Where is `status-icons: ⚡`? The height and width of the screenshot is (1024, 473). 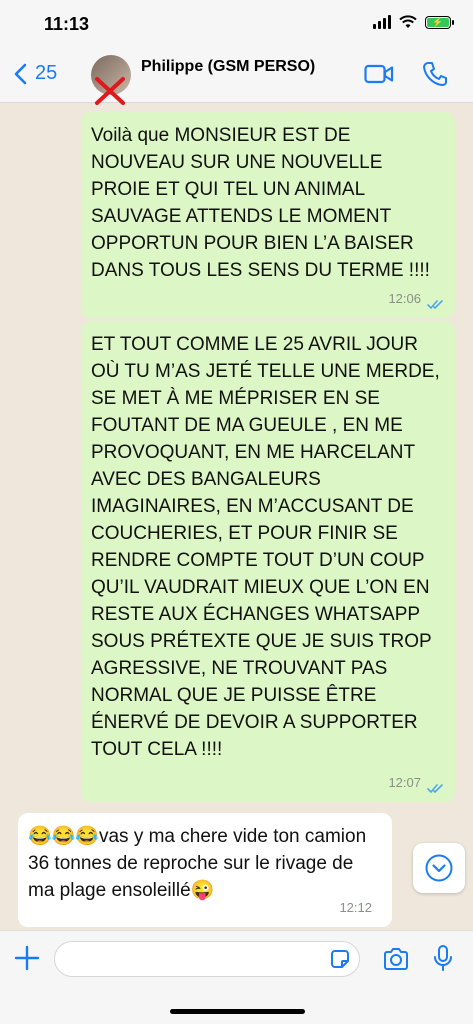 status-icons: ⚡ is located at coordinates (413, 22).